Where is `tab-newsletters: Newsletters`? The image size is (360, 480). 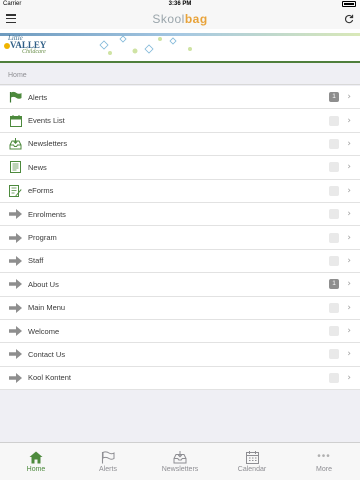 tab-newsletters: Newsletters is located at coordinates (180, 461).